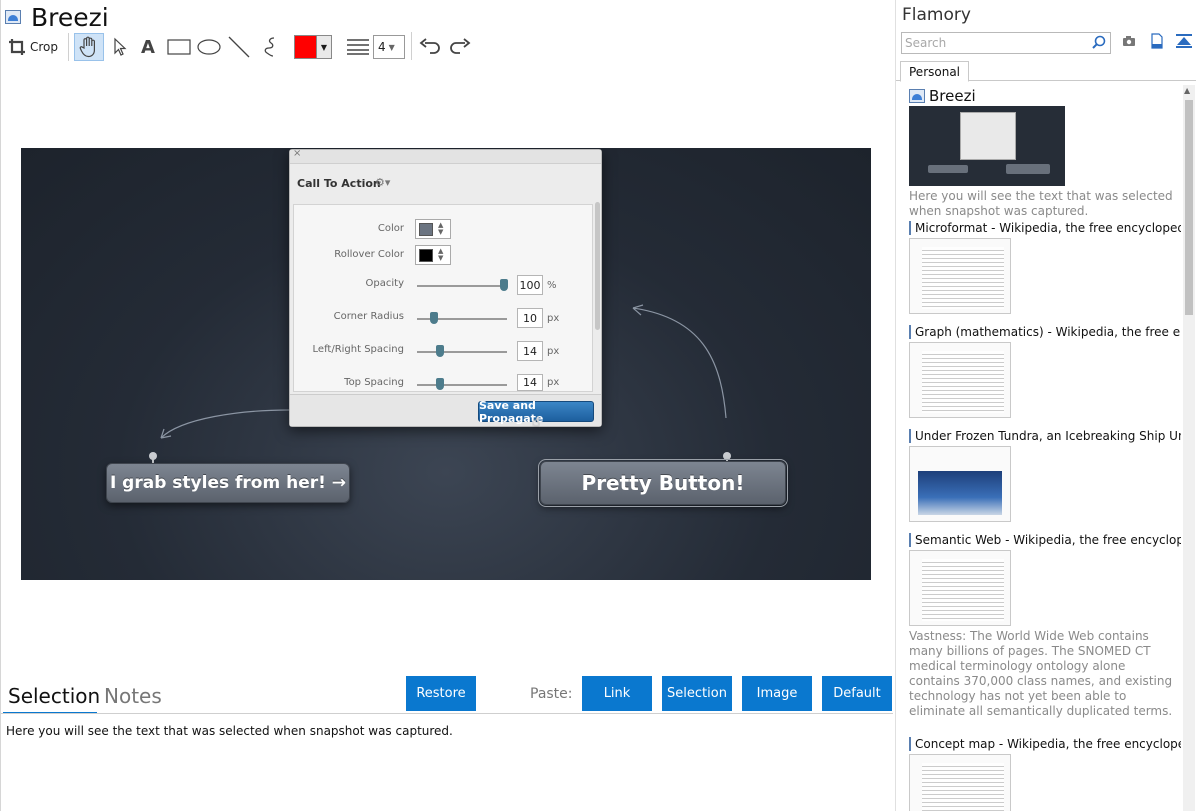  What do you see at coordinates (1099, 43) in the screenshot?
I see `search-icon` at bounding box center [1099, 43].